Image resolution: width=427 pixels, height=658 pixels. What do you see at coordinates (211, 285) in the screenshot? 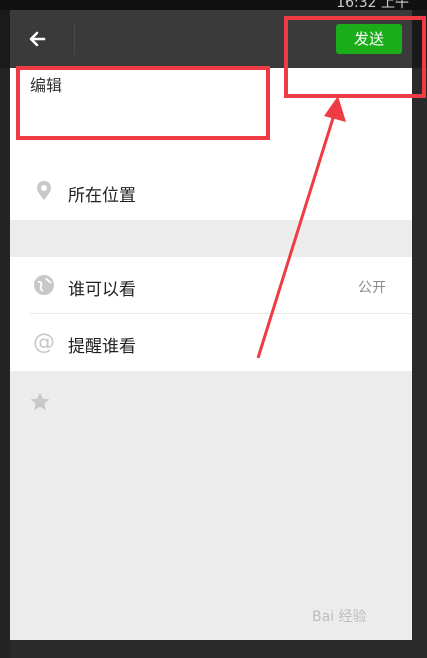
I see `row-visibility: 谁可以看 公开` at bounding box center [211, 285].